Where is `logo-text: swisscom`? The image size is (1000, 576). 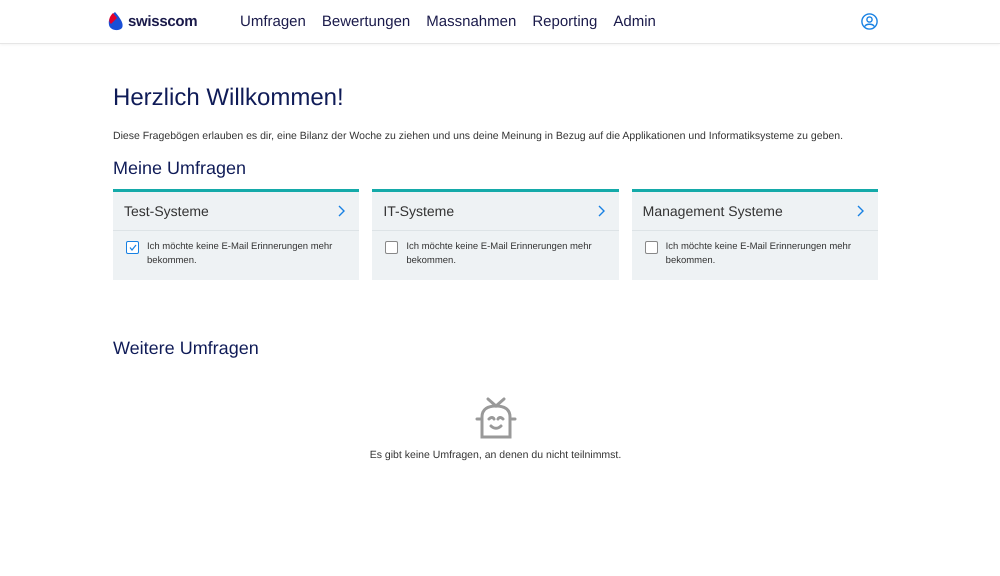
logo-text: swisscom is located at coordinates (163, 21).